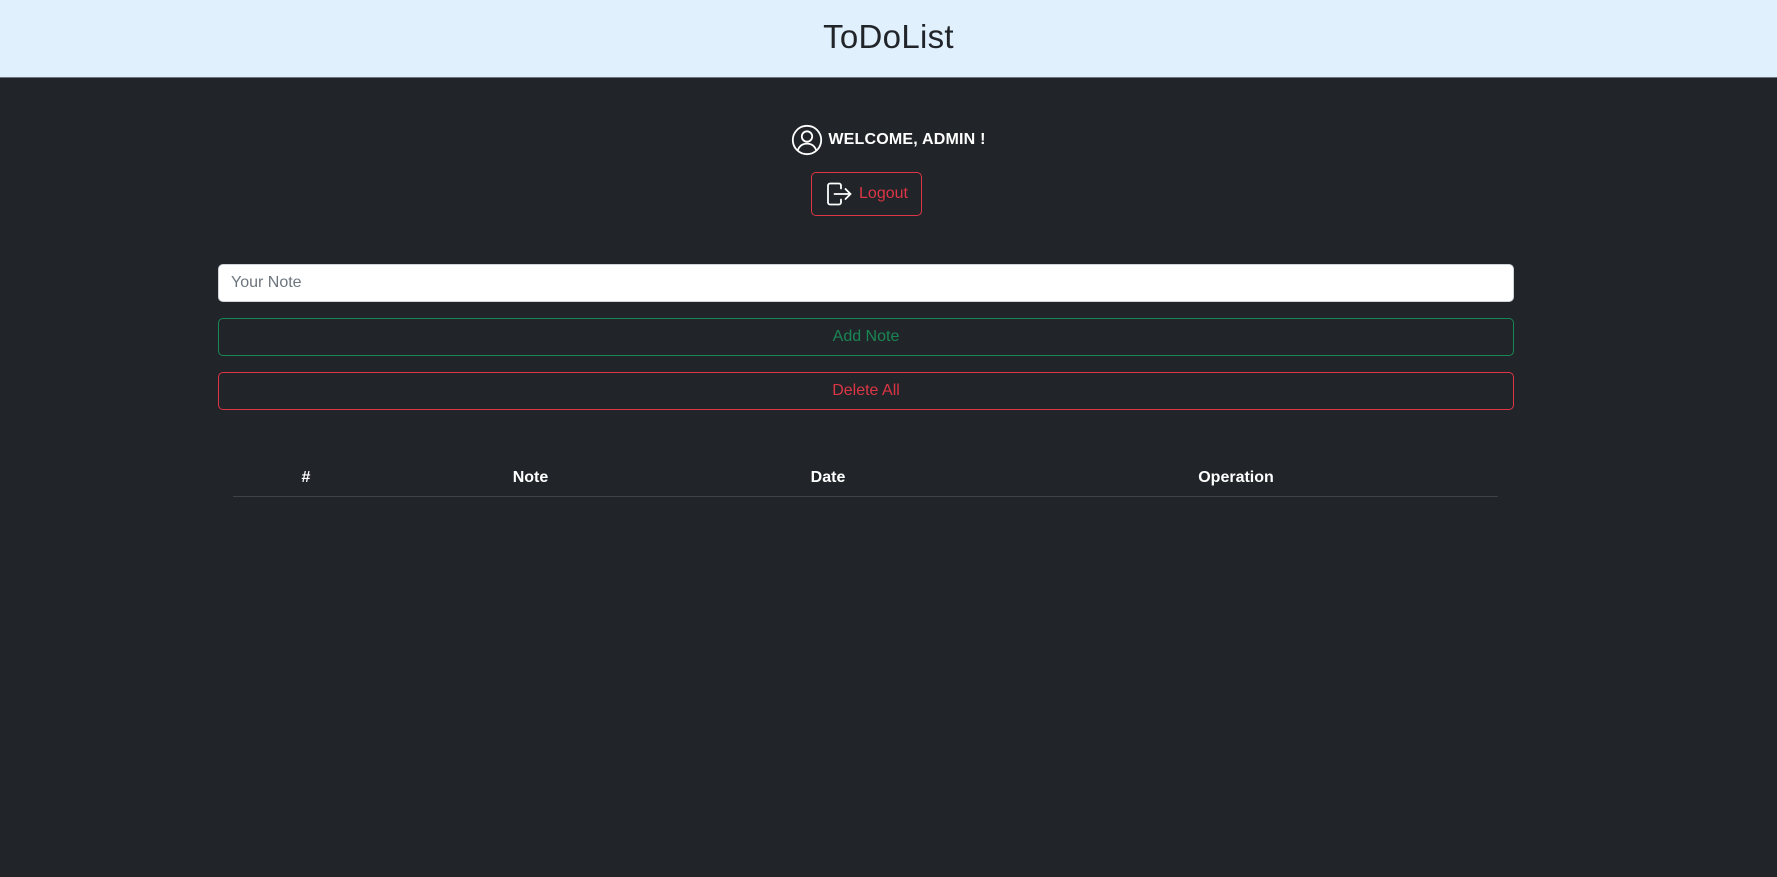 Image resolution: width=1777 pixels, height=877 pixels. What do you see at coordinates (866, 391) in the screenshot?
I see `delete-all-button: Delete All` at bounding box center [866, 391].